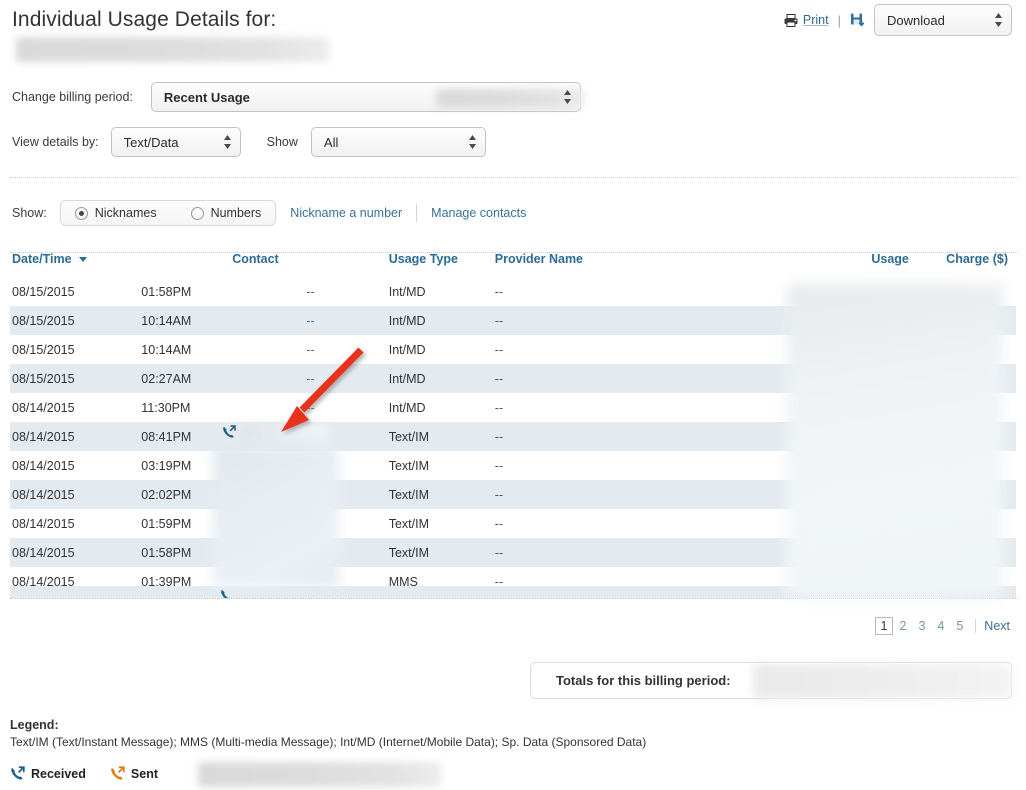 This screenshot has height=790, width=1026. What do you see at coordinates (72, 97) in the screenshot?
I see `billing-period-label: Change billing period:` at bounding box center [72, 97].